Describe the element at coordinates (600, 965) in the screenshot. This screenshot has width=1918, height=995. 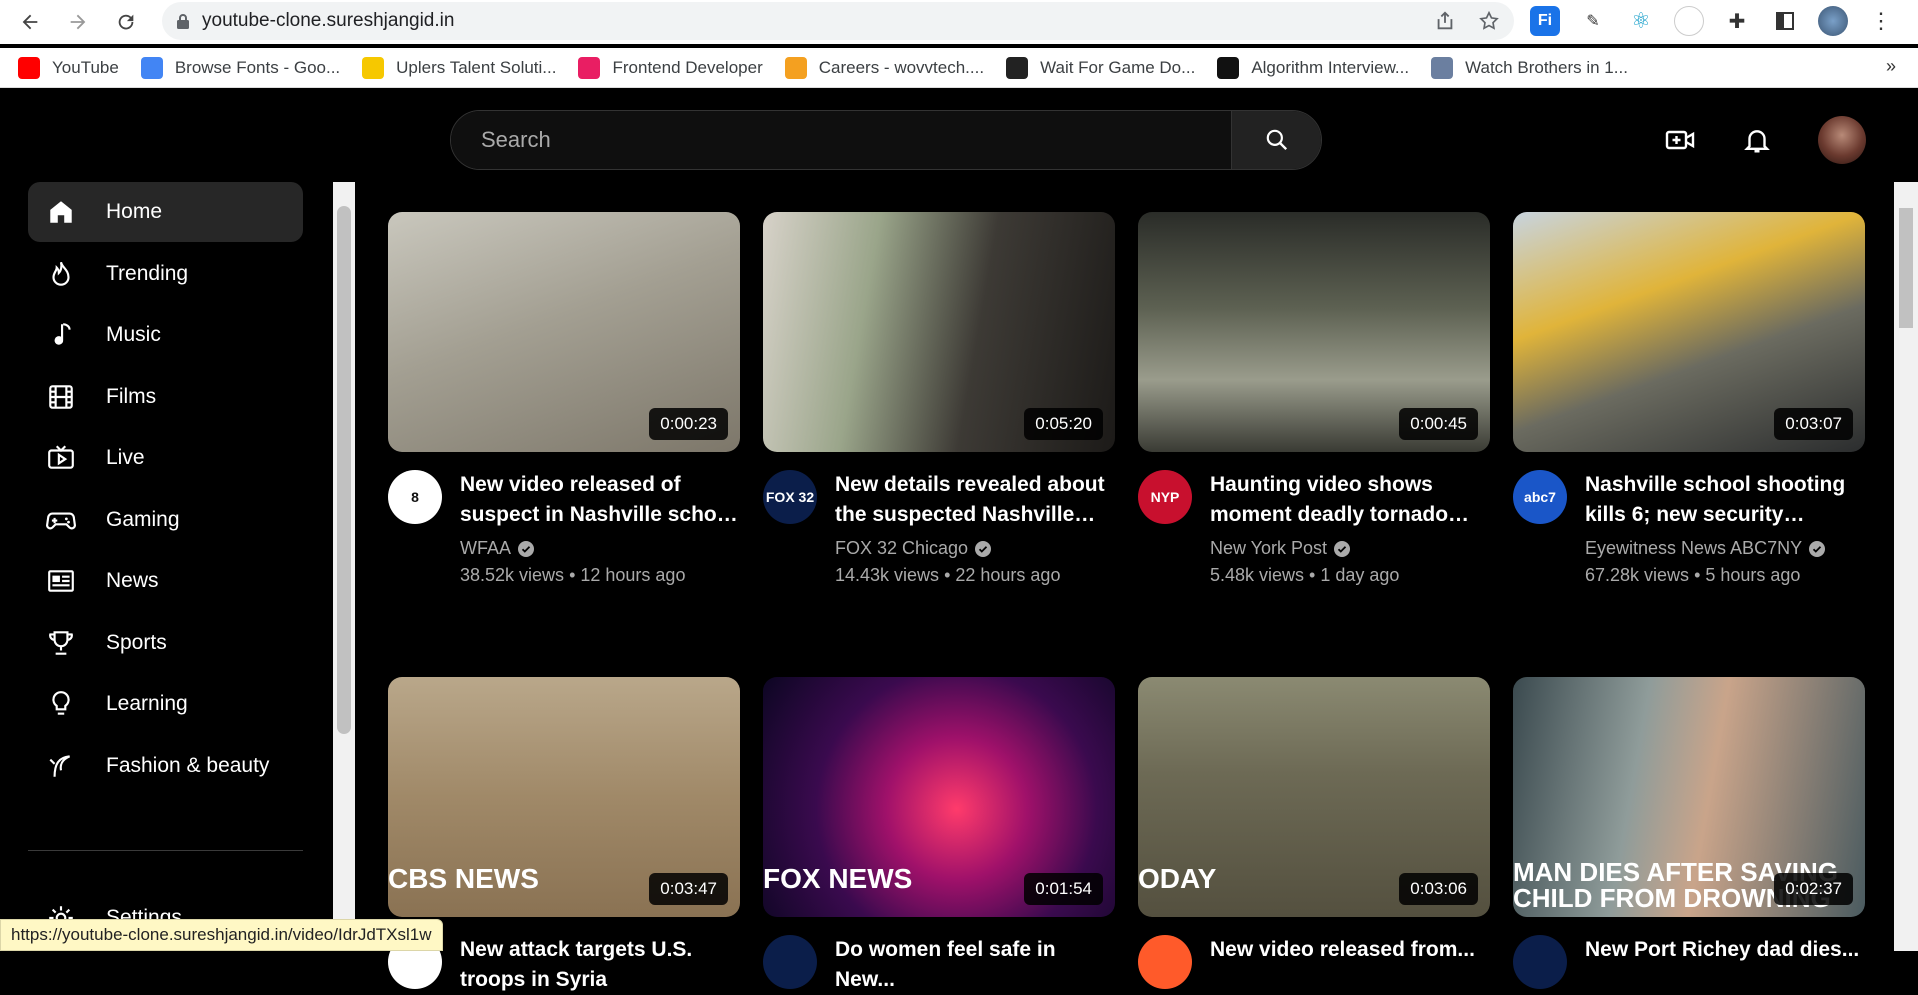
I see `video-title: New attack targets U.S. troops in Syria` at that location.